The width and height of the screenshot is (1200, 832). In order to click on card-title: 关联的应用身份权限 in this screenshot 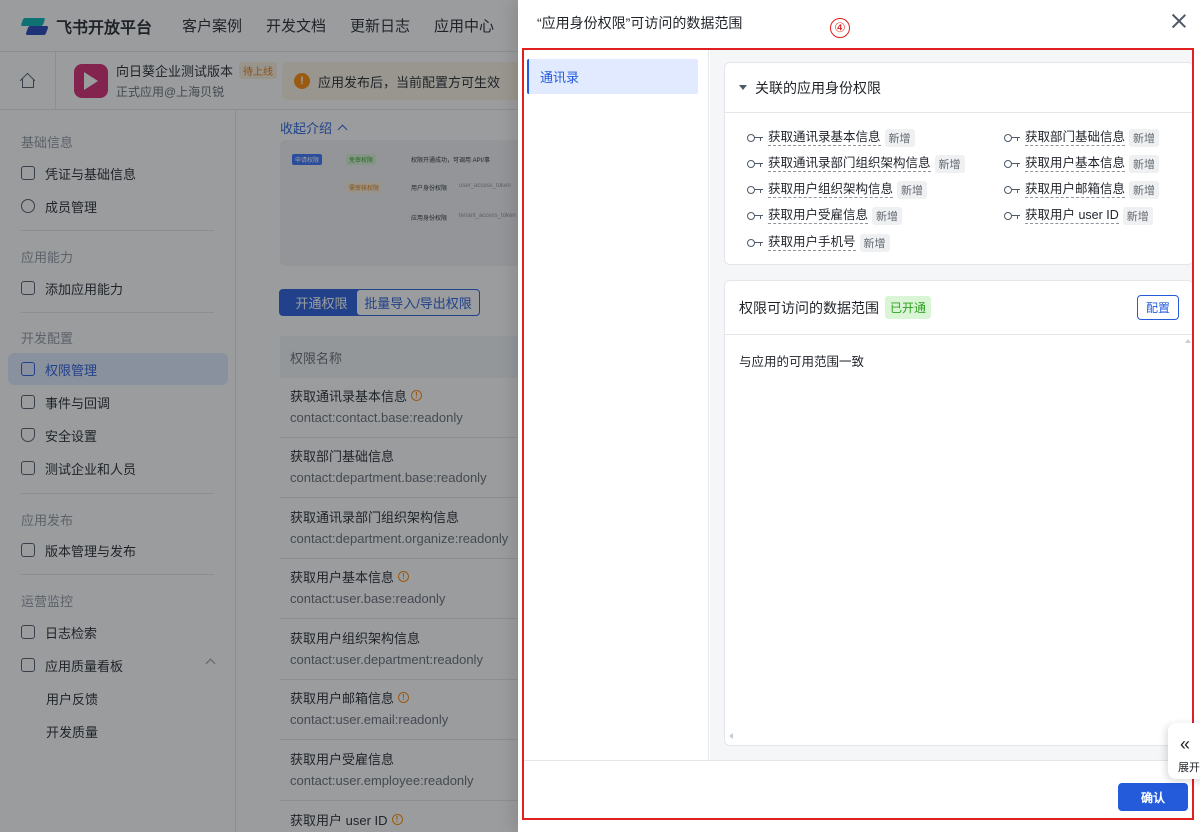, I will do `click(818, 87)`.